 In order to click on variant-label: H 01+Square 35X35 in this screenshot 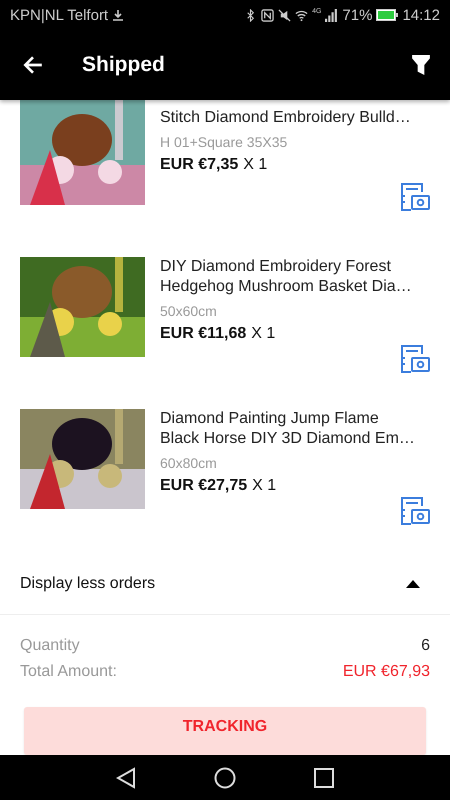, I will do `click(224, 142)`.